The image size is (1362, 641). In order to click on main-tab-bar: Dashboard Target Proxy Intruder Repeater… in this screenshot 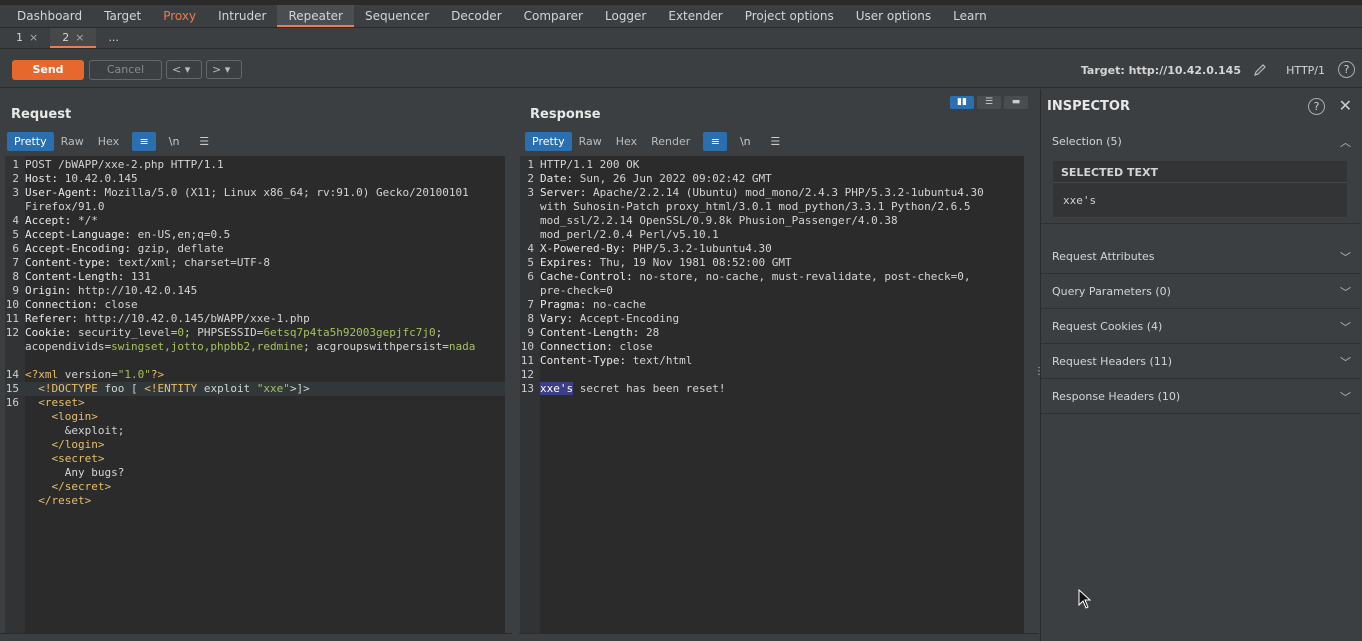, I will do `click(681, 16)`.